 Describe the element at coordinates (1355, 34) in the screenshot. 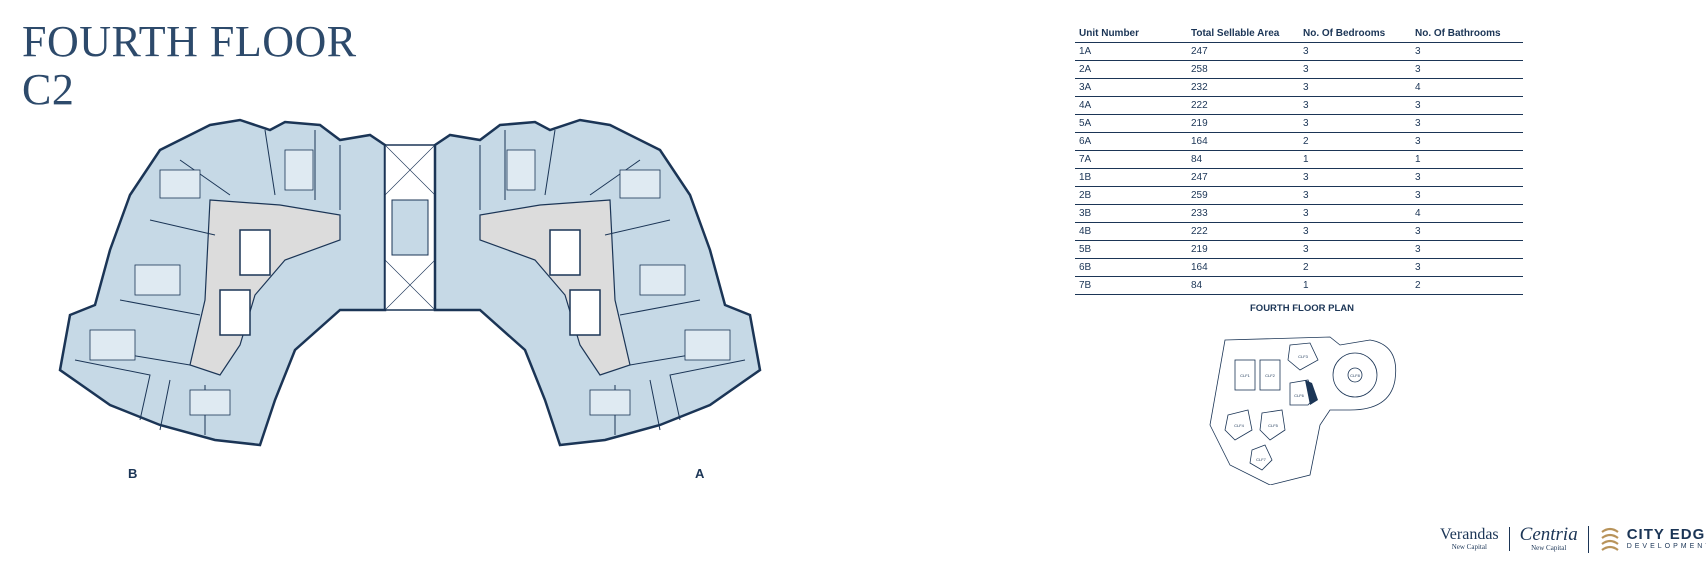

I see `column-header: No. Of Bedrooms` at that location.